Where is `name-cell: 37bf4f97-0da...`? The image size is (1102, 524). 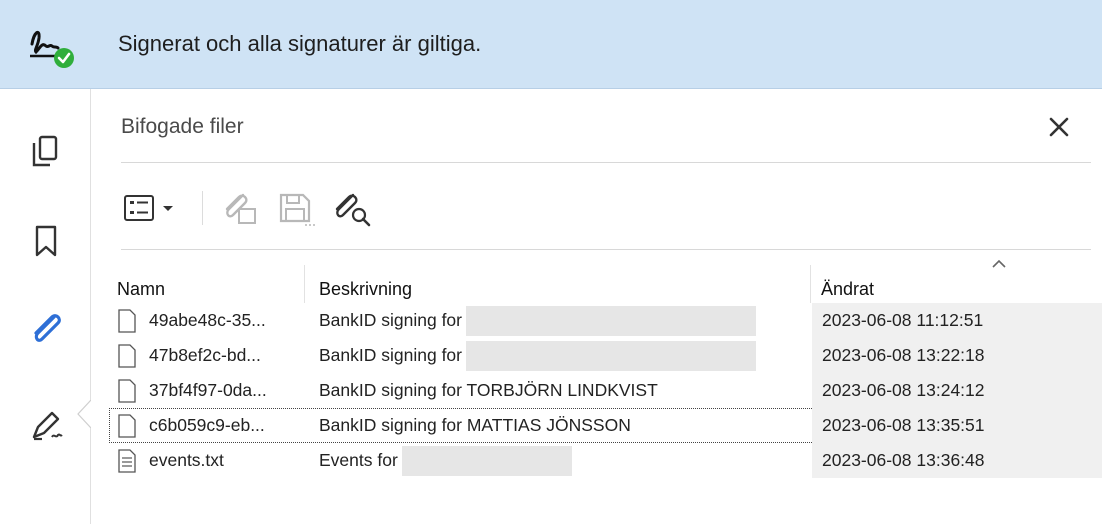
name-cell: 37bf4f97-0da... is located at coordinates (211, 390).